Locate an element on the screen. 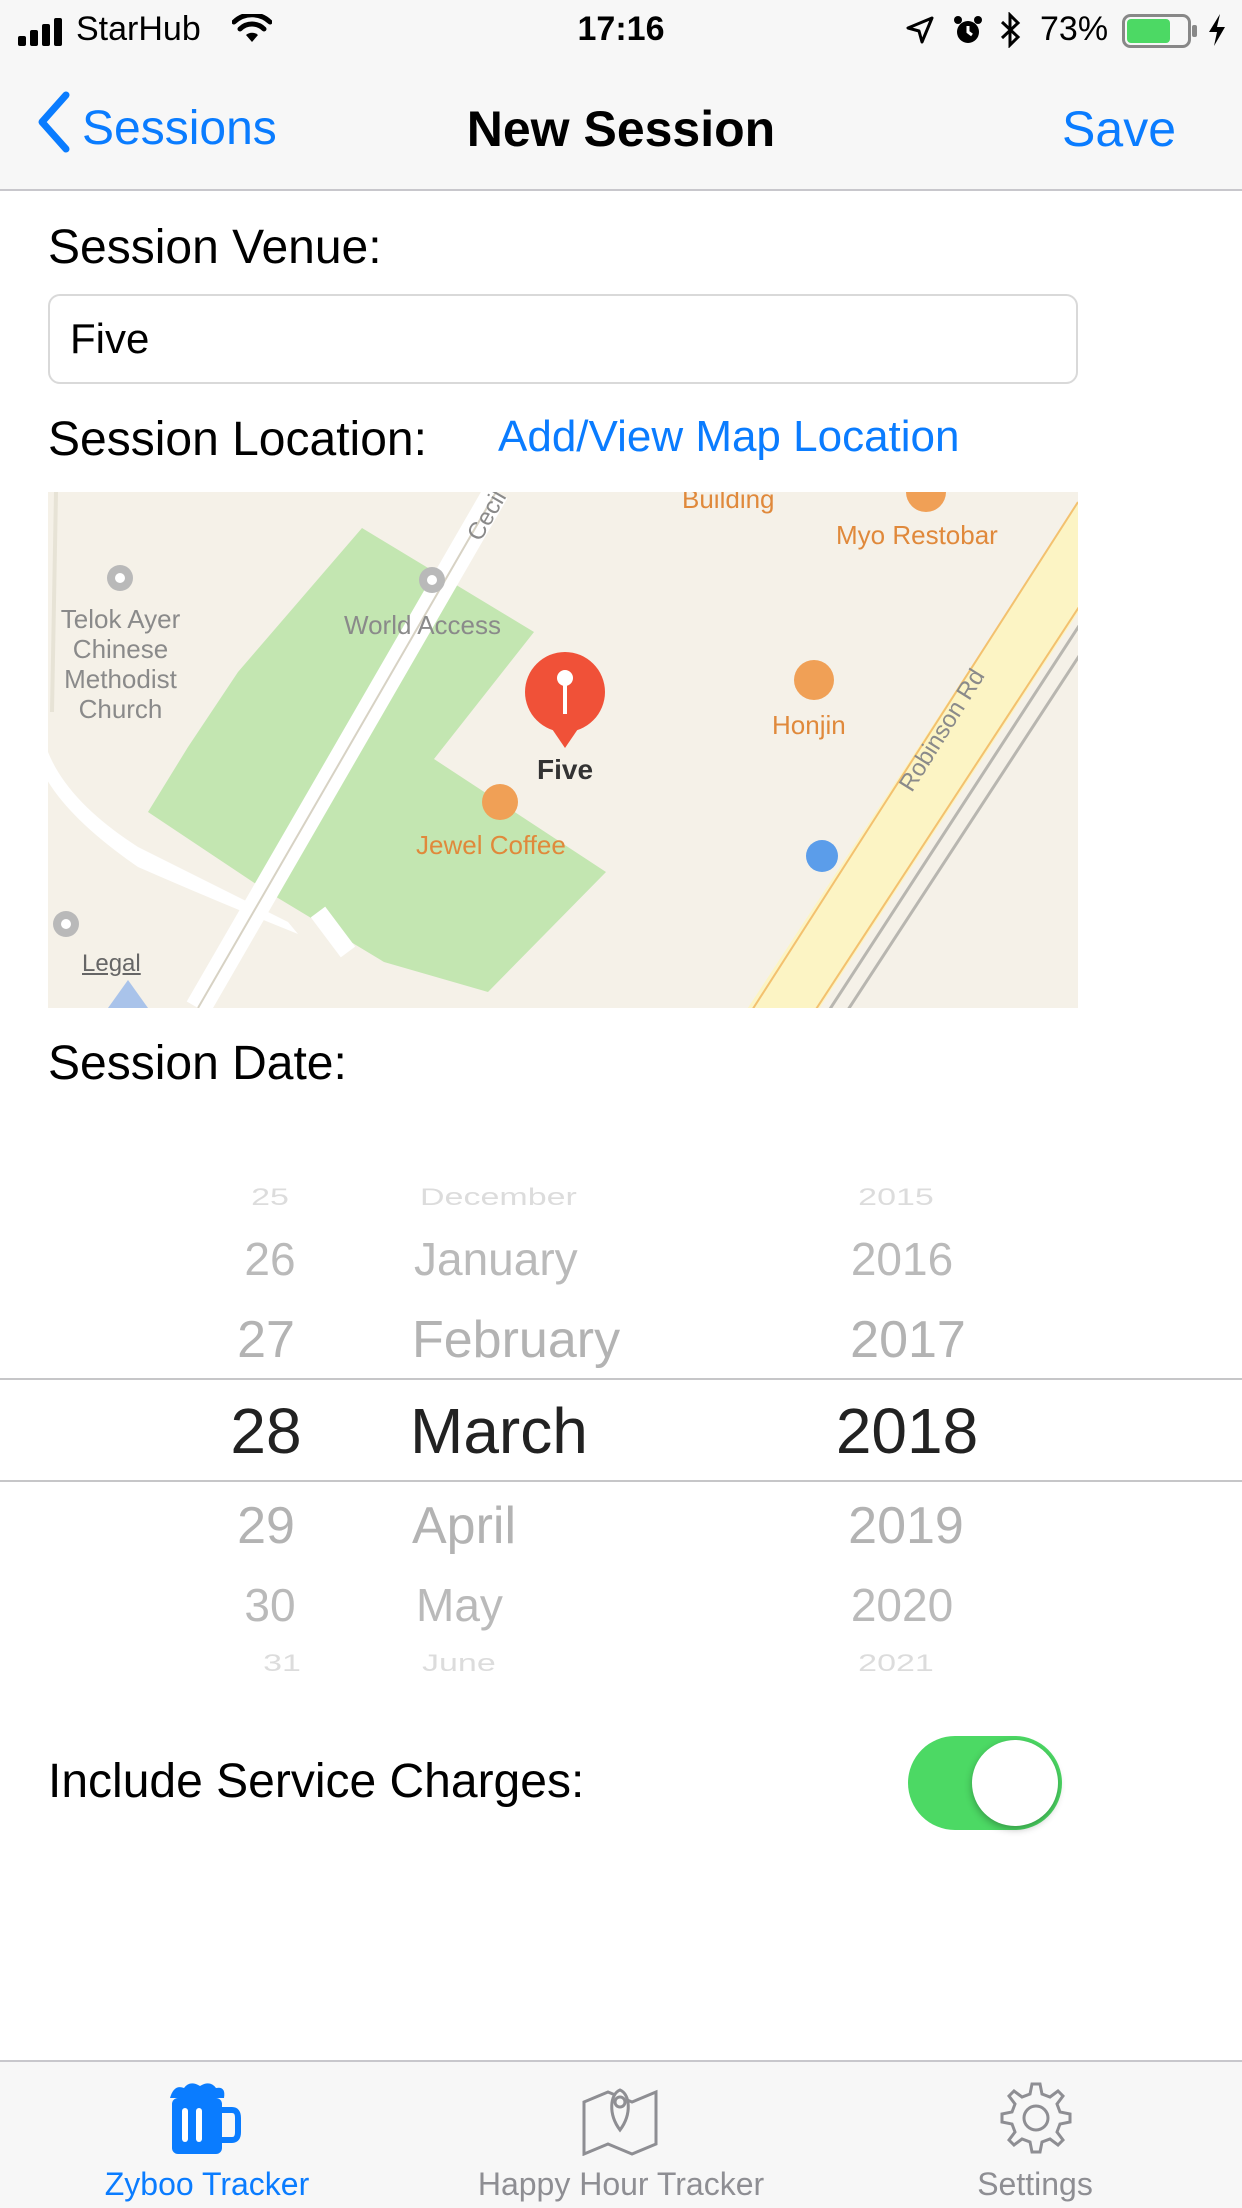 The width and height of the screenshot is (1242, 2208). date-label: Session Date: is located at coordinates (197, 1063).